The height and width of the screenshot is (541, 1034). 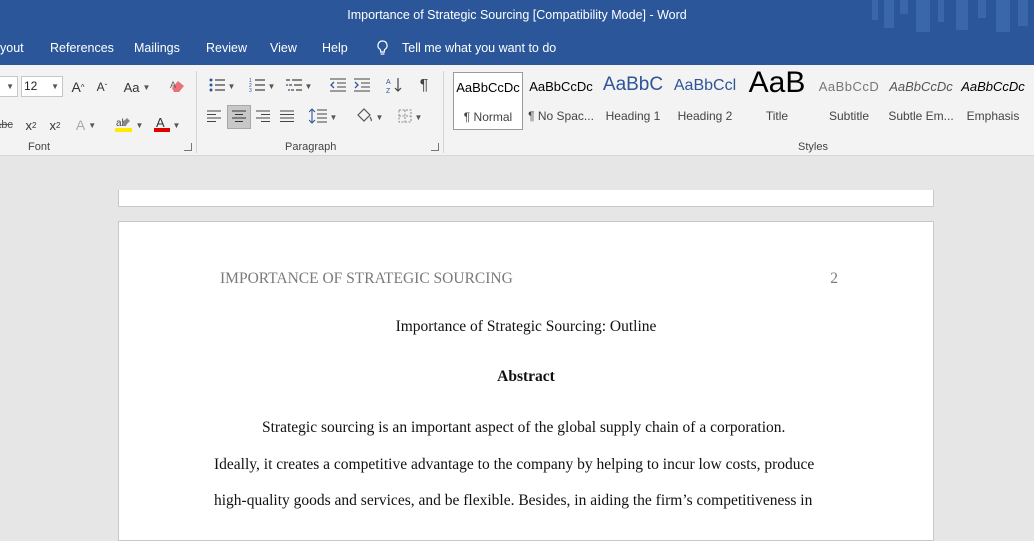 I want to click on change-case-button: Aa ▼, so click(x=137, y=87).